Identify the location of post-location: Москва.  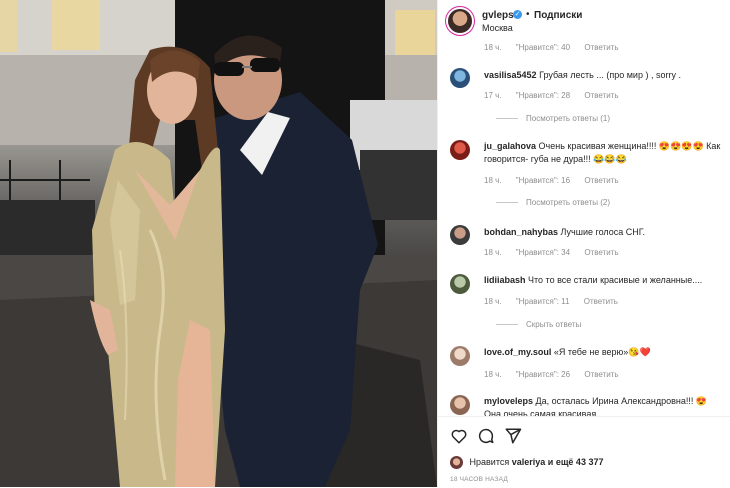
(497, 28).